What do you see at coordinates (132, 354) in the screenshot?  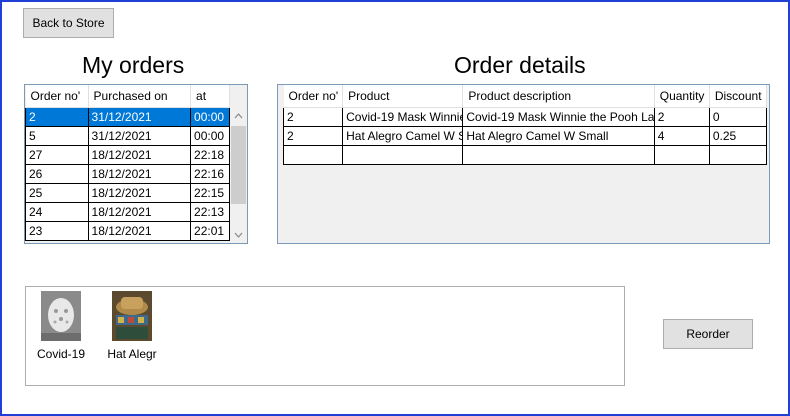 I see `thumbnail-label: Hat Alegr` at bounding box center [132, 354].